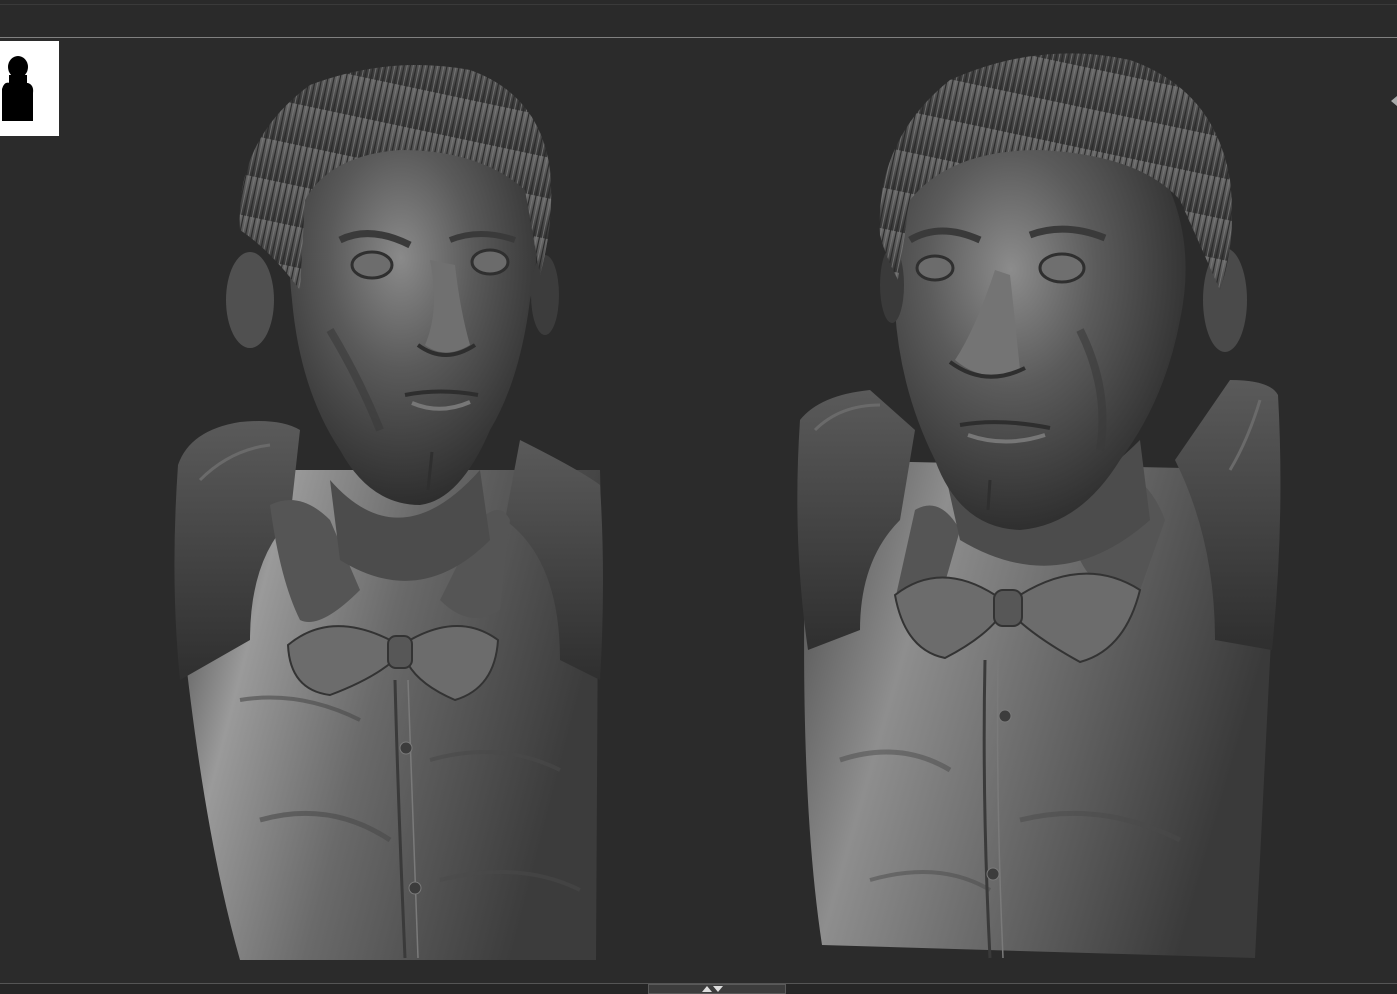 The width and height of the screenshot is (1397, 994). What do you see at coordinates (698, 4) in the screenshot?
I see `toolbar-divider` at bounding box center [698, 4].